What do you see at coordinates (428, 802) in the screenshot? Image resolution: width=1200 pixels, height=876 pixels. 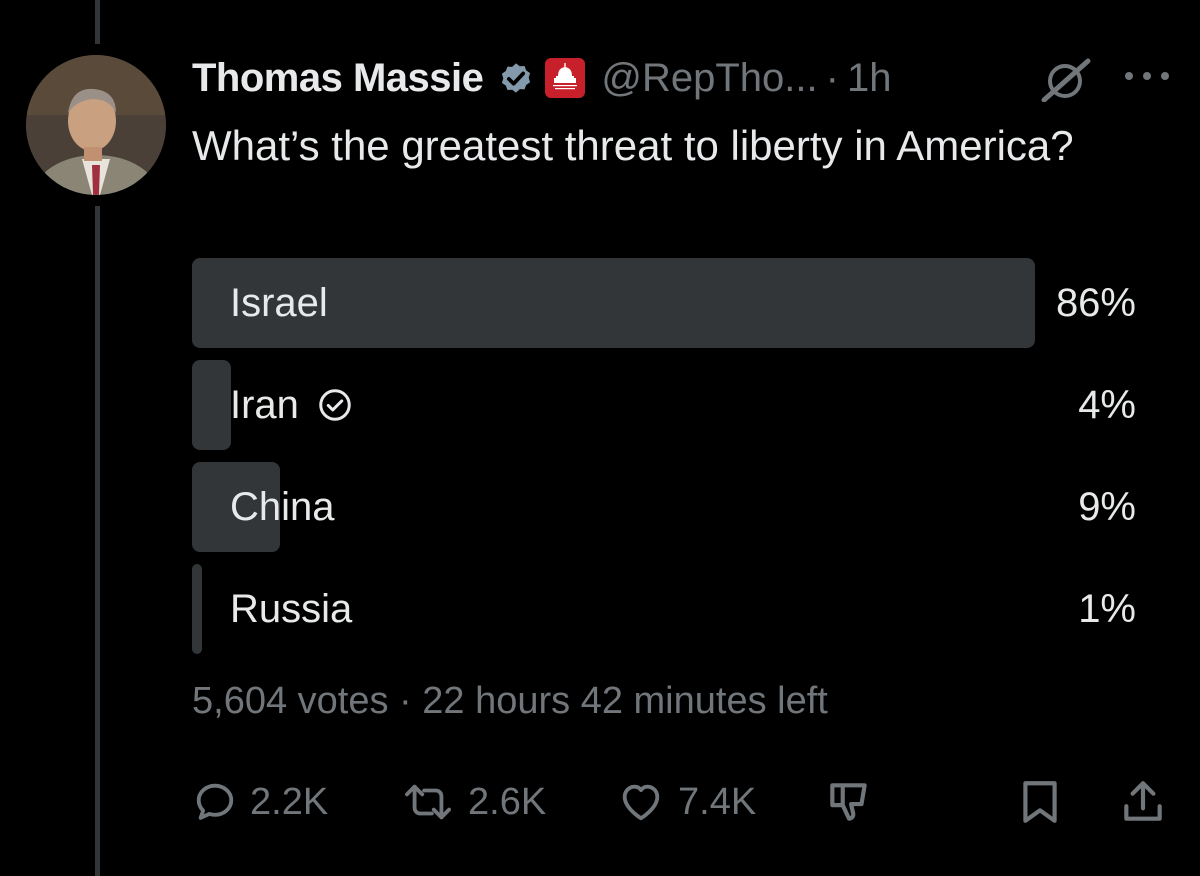 I see `retweet-icon` at bounding box center [428, 802].